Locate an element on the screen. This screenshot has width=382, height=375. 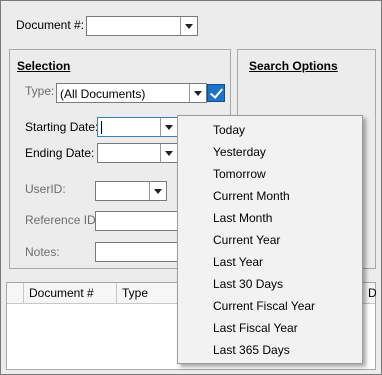
dropdown-item-last-fiscal-year: Last Fiscal Year is located at coordinates (255, 328).